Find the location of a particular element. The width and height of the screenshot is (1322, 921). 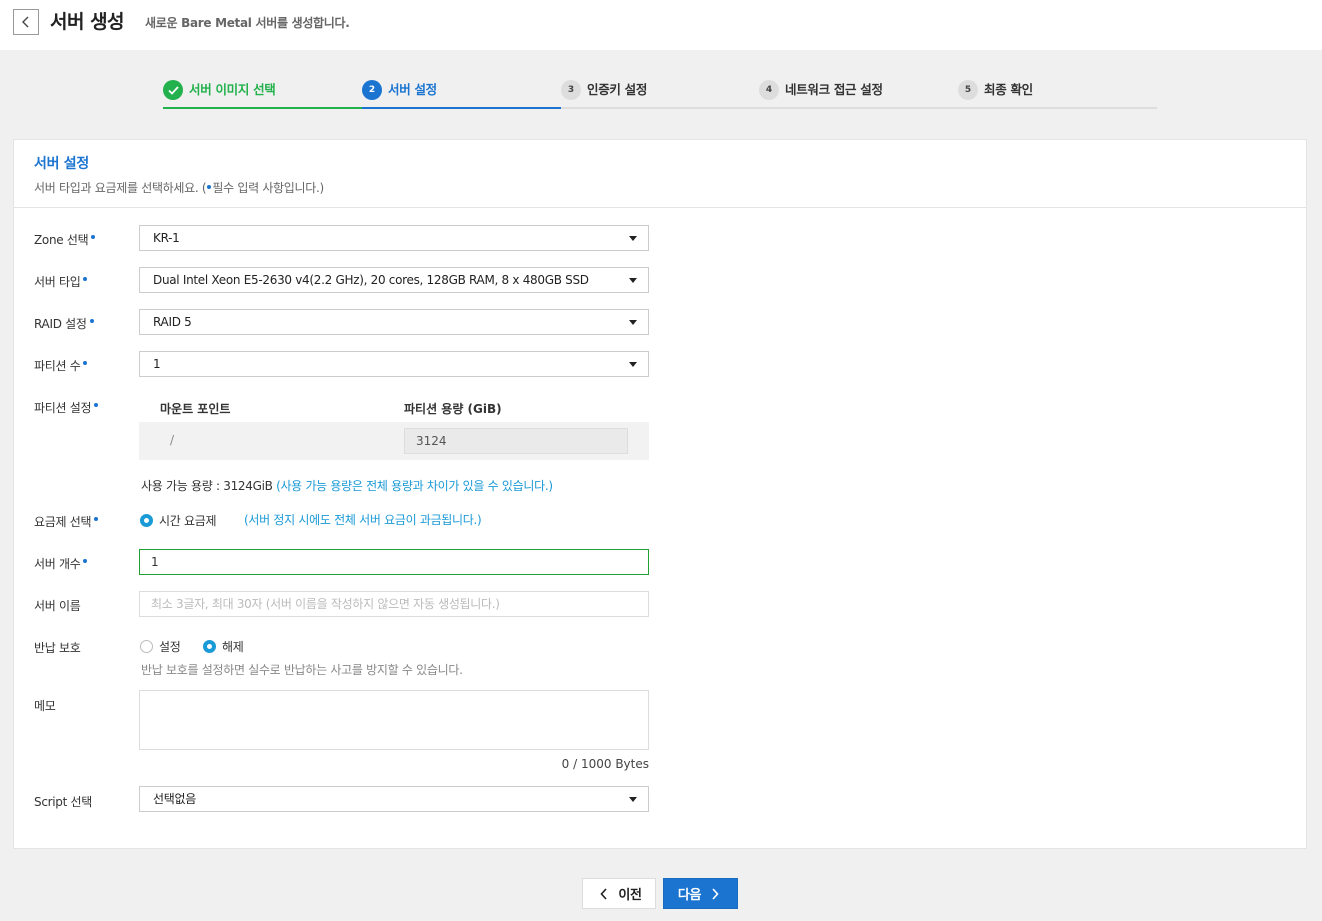

next-button: 다음 is located at coordinates (700, 893).